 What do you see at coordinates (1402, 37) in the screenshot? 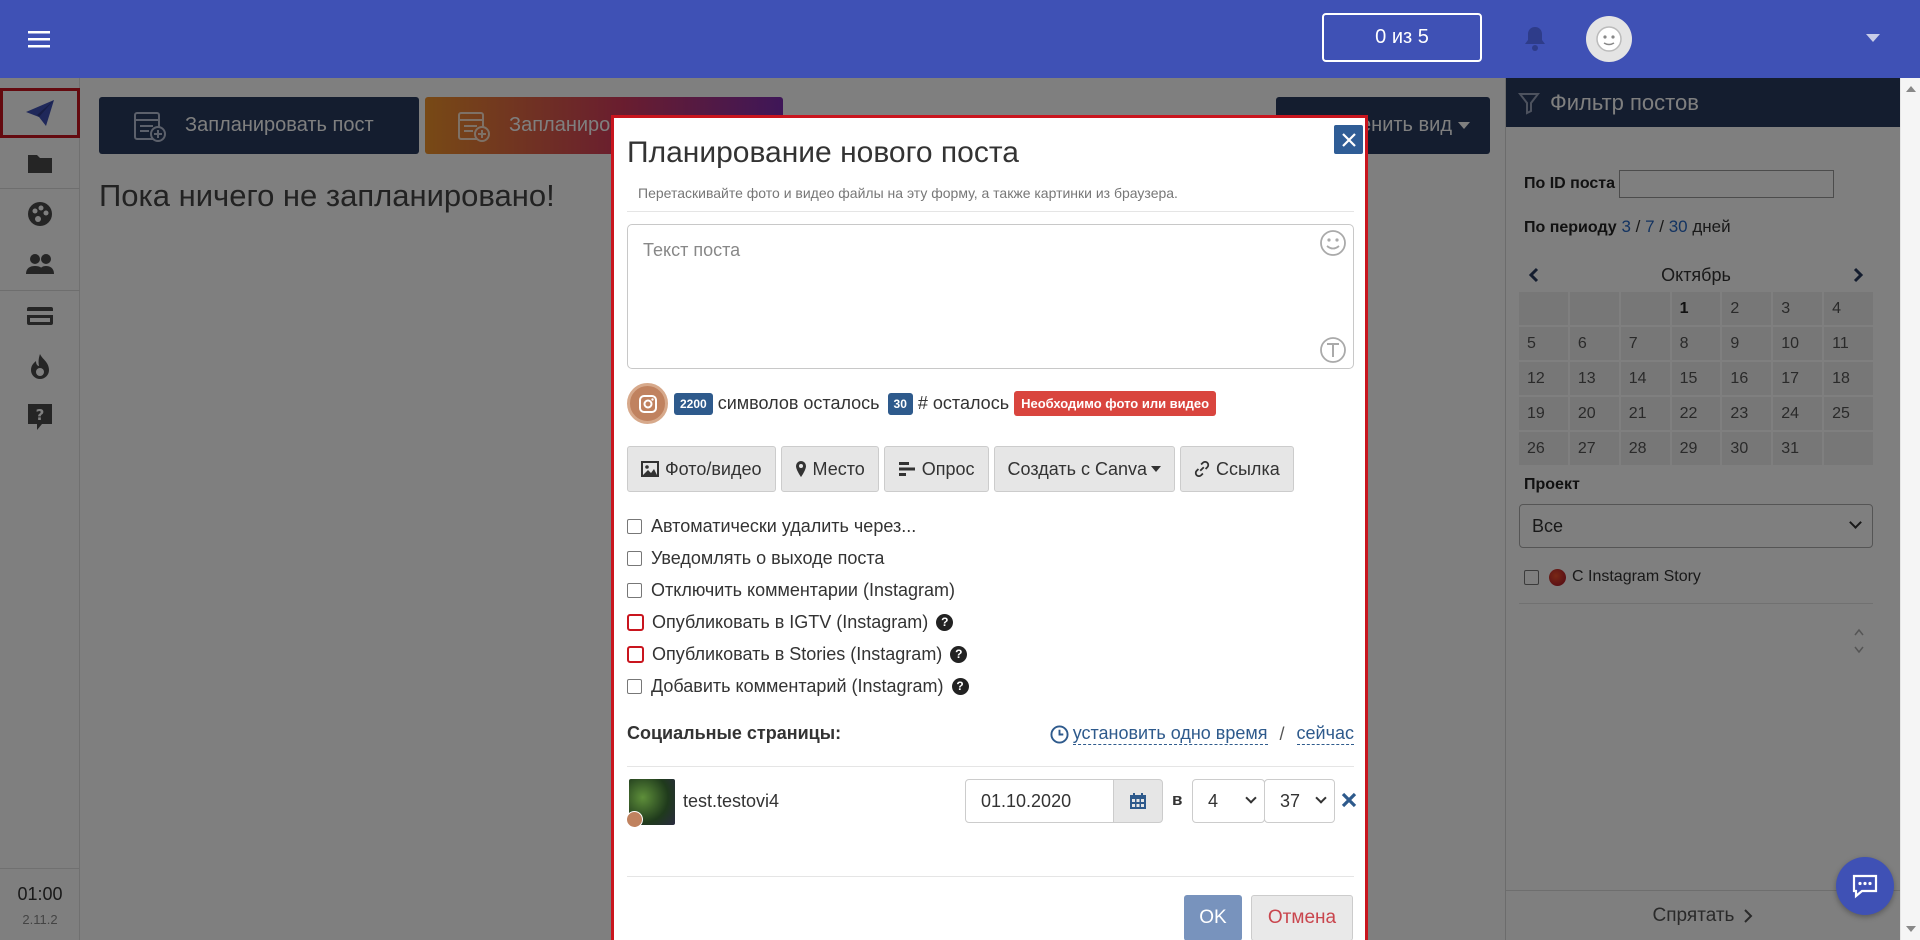
I see `post-counter-button: 0 из 5` at bounding box center [1402, 37].